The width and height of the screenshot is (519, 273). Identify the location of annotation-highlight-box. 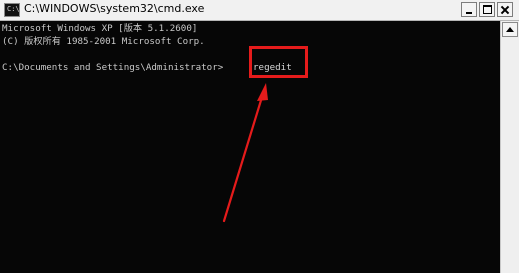
(278, 62).